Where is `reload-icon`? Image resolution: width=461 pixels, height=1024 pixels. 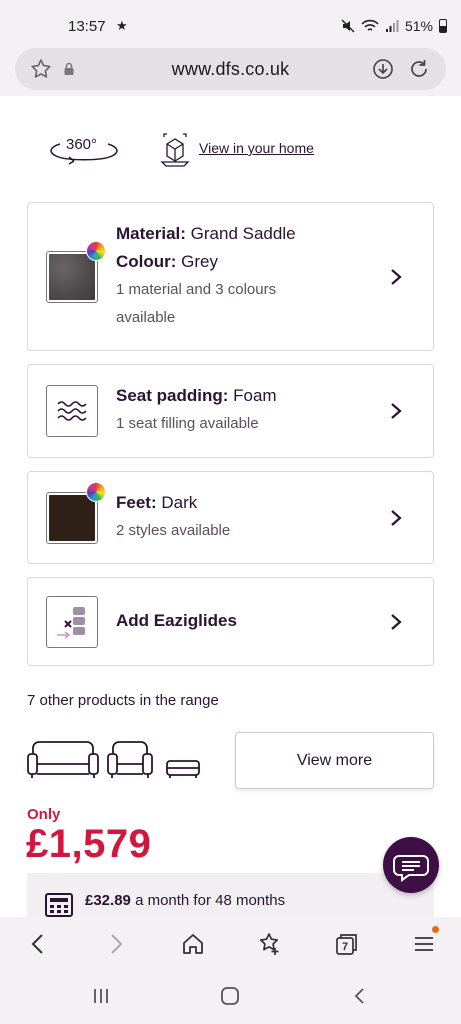 reload-icon is located at coordinates (419, 69).